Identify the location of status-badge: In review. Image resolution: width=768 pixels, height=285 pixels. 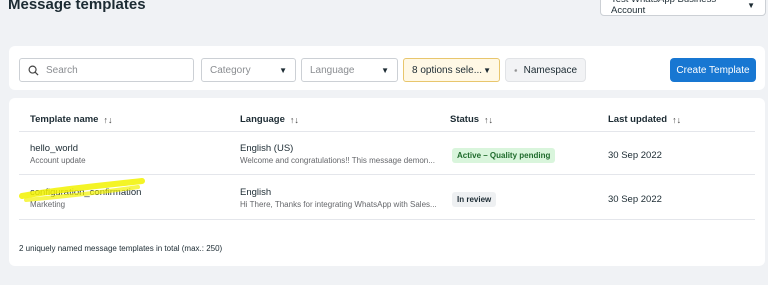
(474, 199).